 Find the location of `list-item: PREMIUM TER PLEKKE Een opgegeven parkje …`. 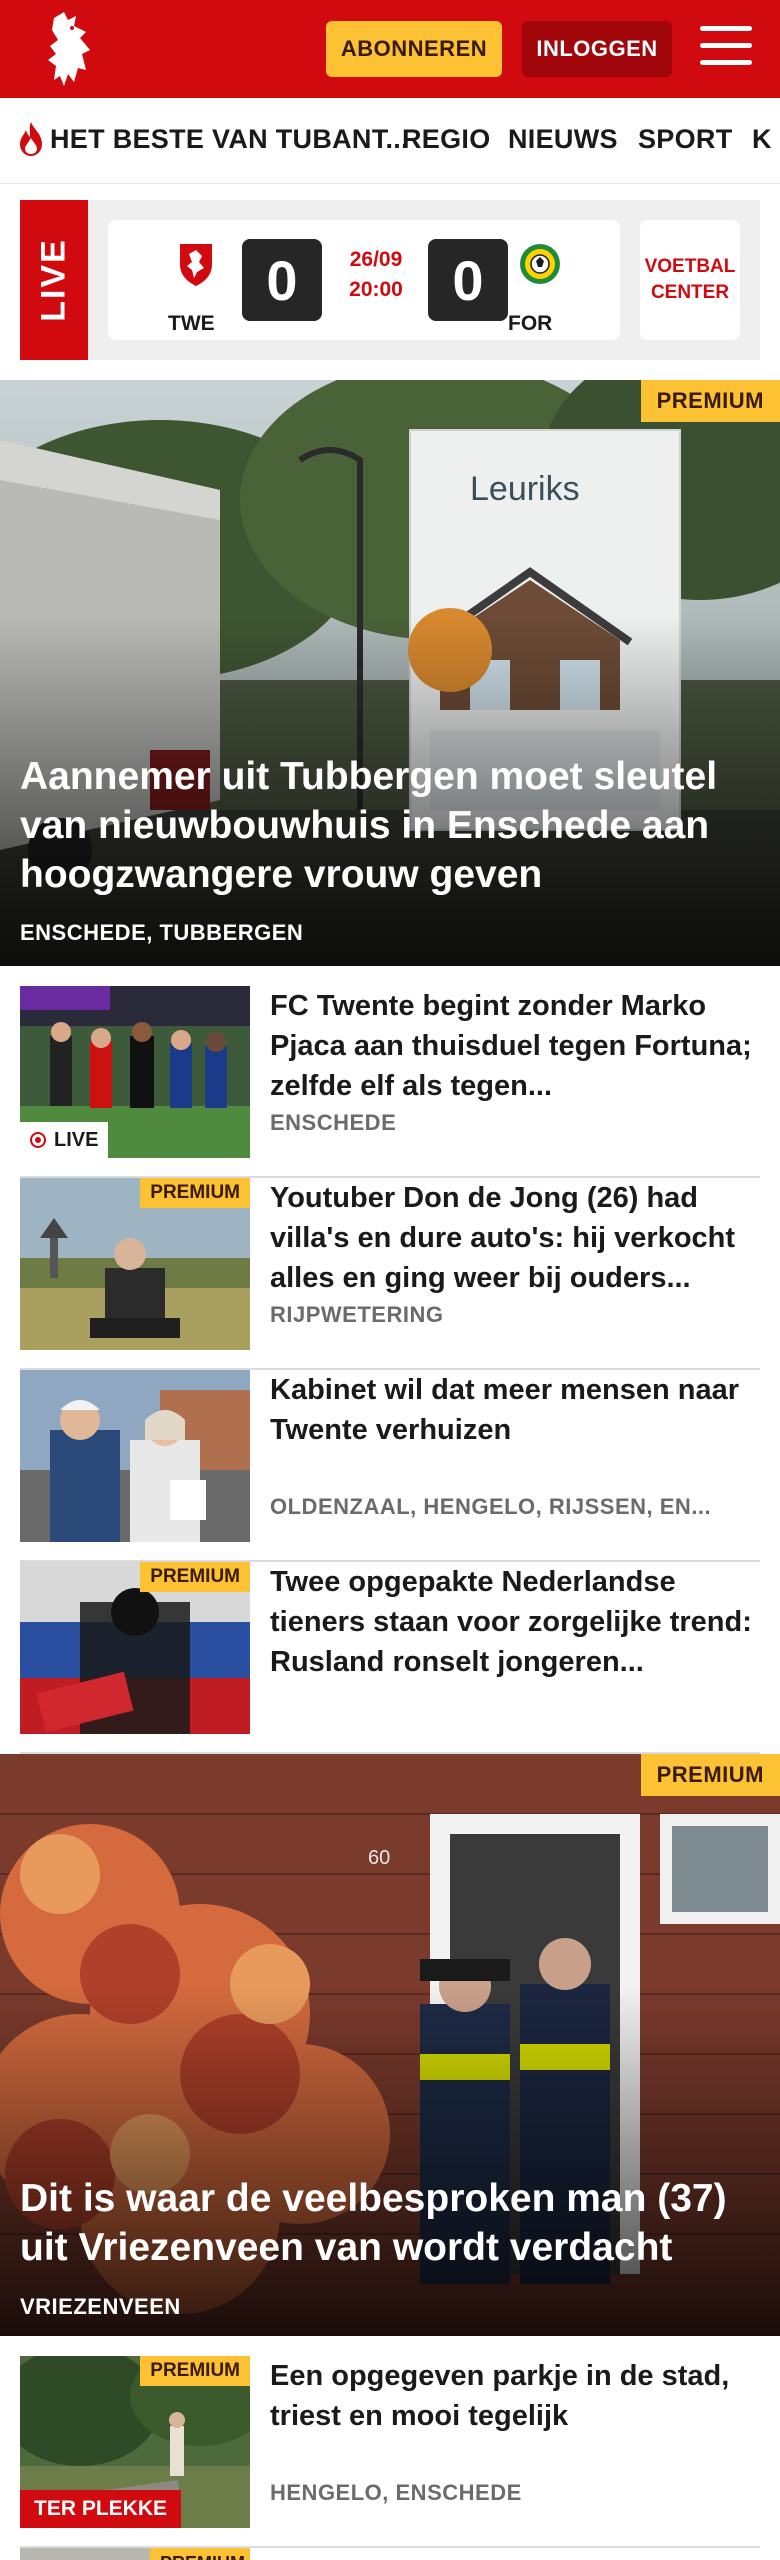

list-item: PREMIUM TER PLEKKE Een opgegeven parkje … is located at coordinates (390, 2452).